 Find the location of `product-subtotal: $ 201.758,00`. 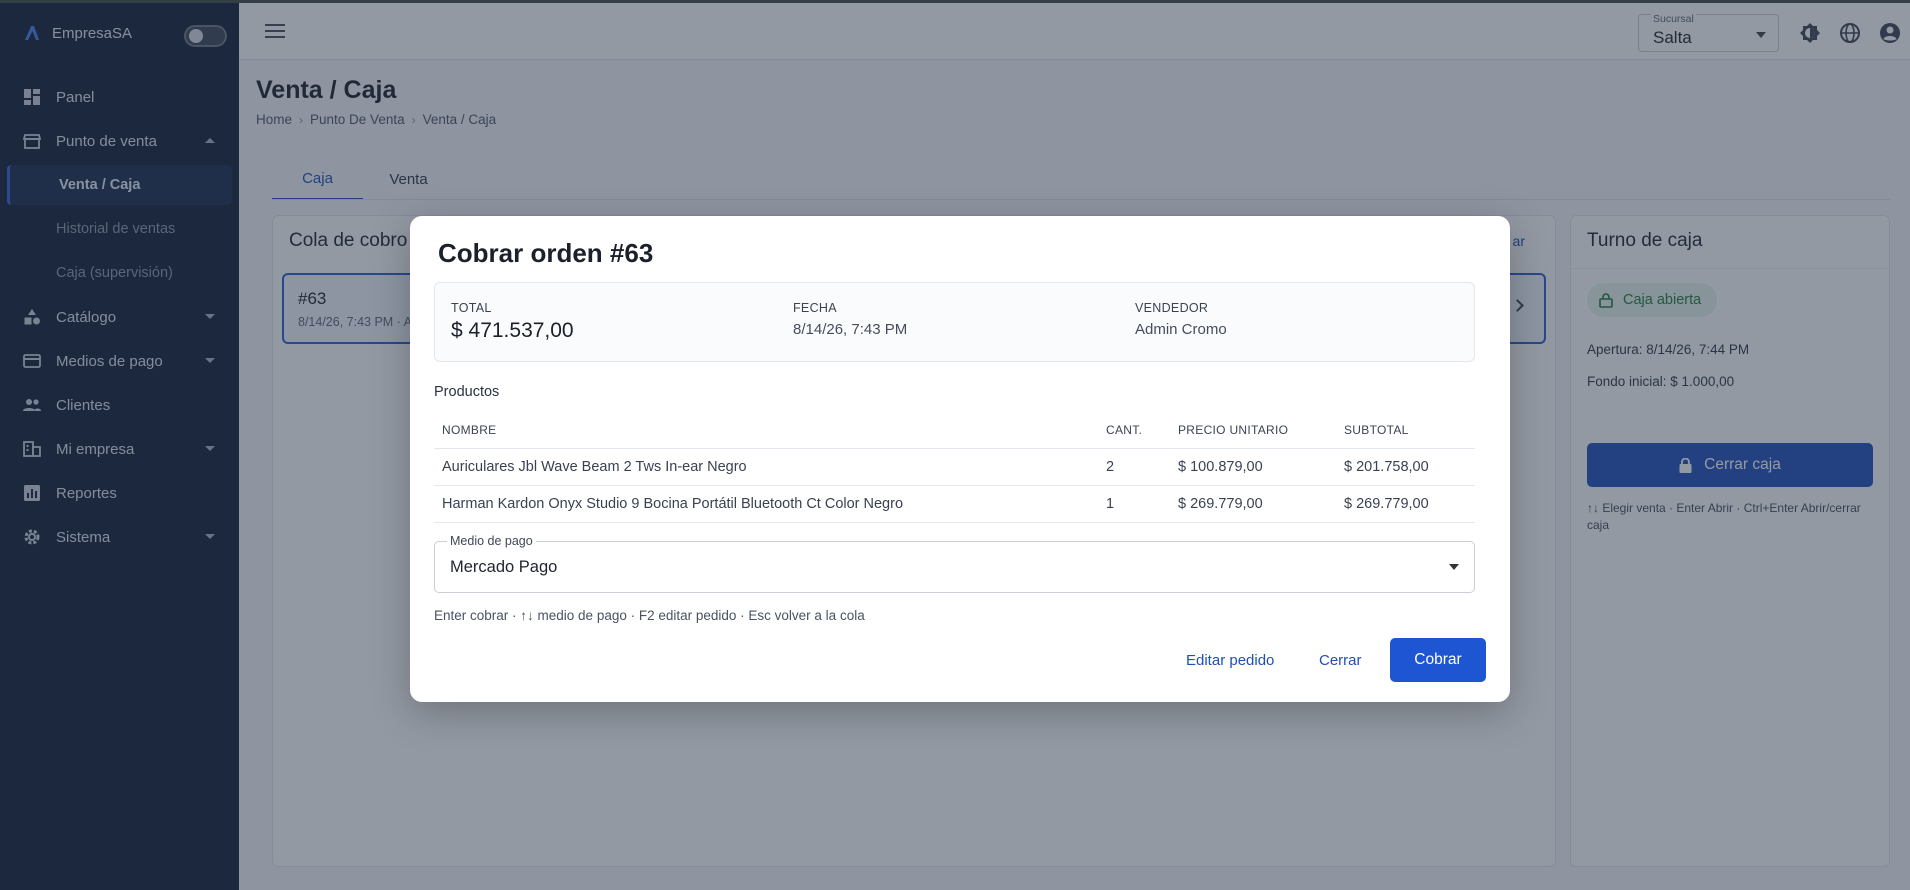

product-subtotal: $ 201.758,00 is located at coordinates (1405, 467).